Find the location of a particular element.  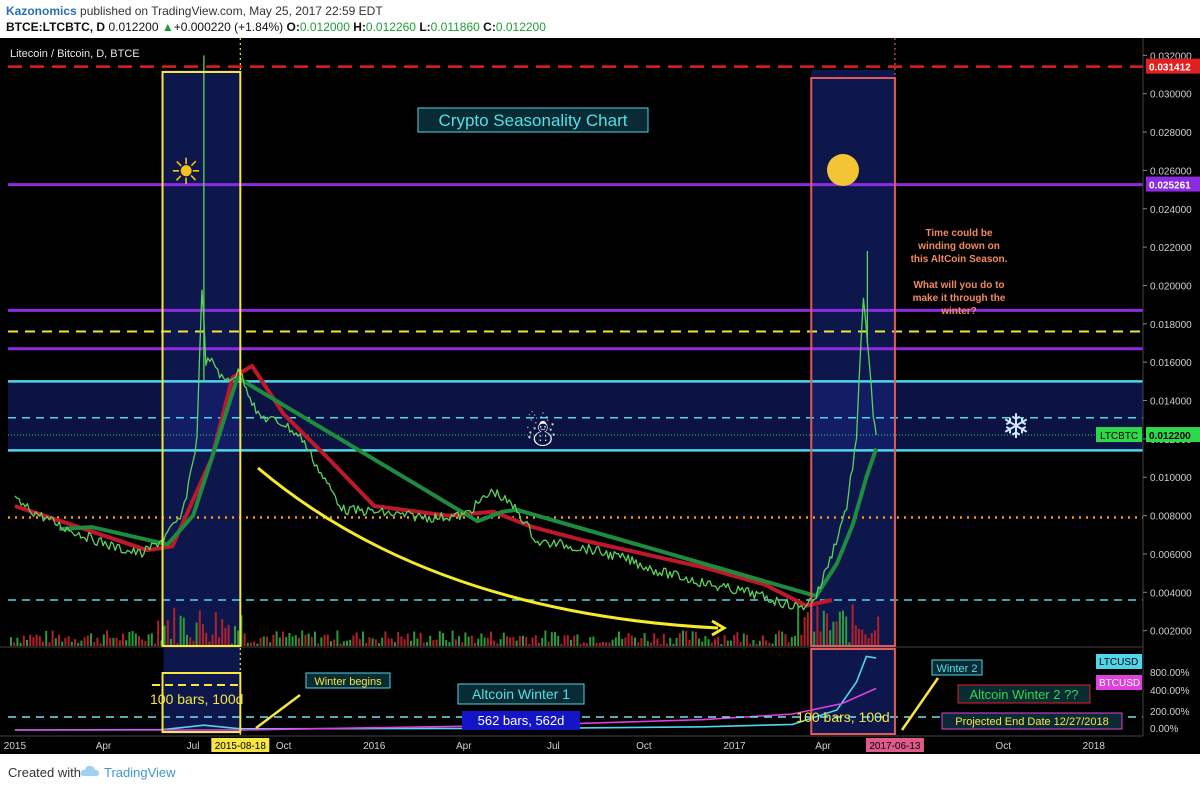

time-tick-label: Oct is located at coordinates (284, 746).